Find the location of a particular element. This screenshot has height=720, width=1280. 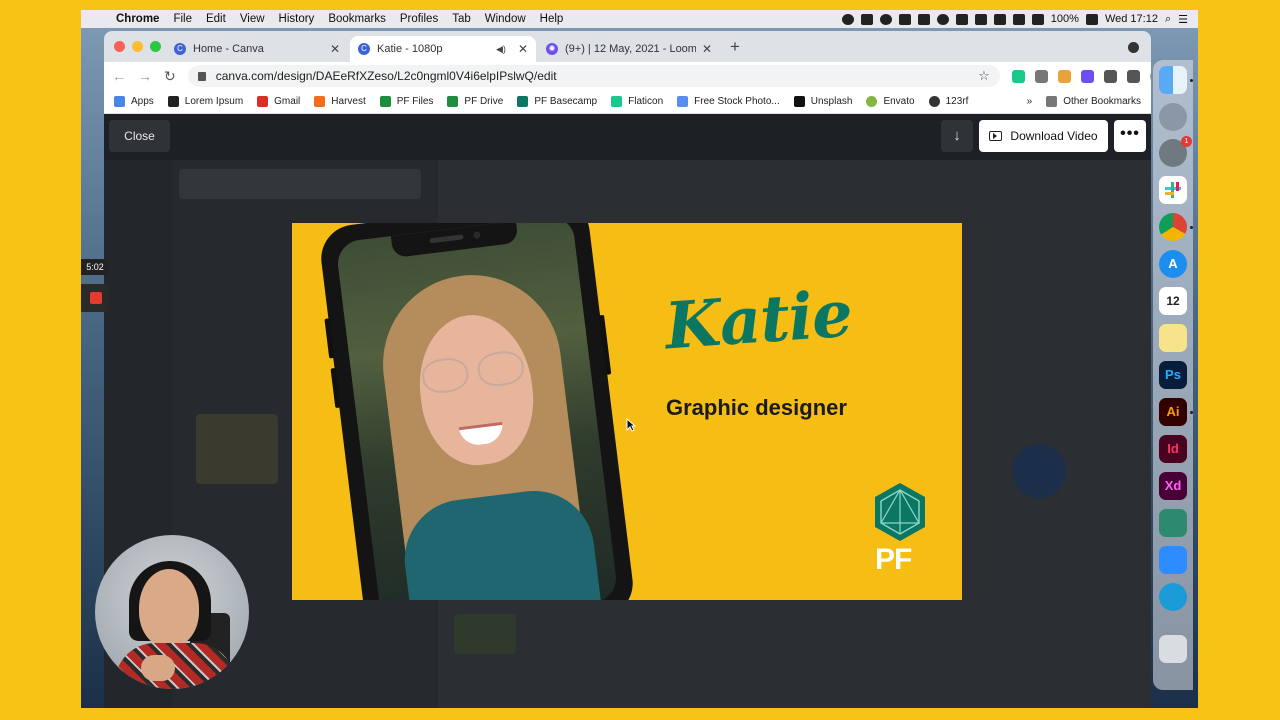

slack-icon is located at coordinates (1173, 190).